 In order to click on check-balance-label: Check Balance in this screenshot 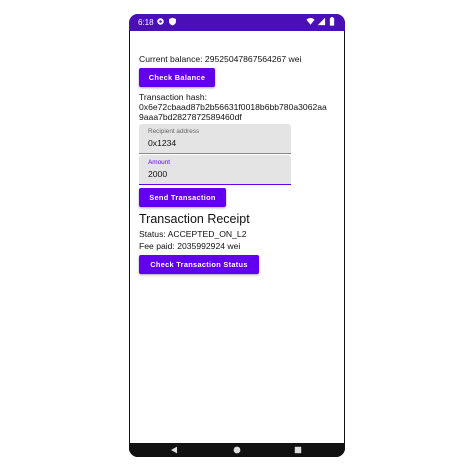, I will do `click(177, 77)`.